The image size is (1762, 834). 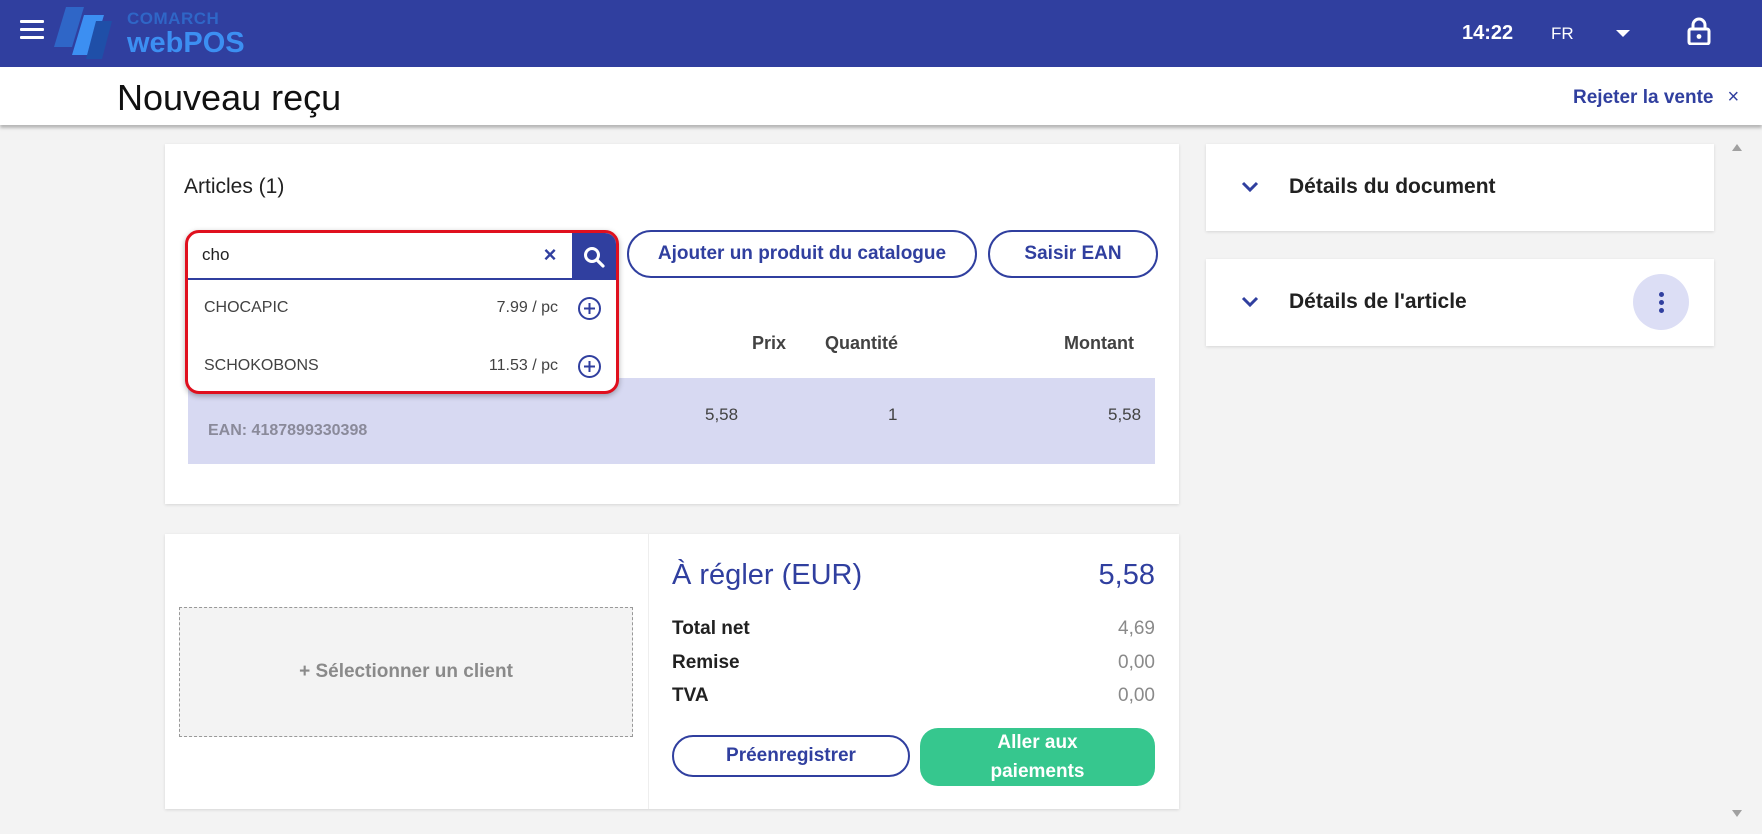 I want to click on more-vertical-icon, so click(x=1661, y=302).